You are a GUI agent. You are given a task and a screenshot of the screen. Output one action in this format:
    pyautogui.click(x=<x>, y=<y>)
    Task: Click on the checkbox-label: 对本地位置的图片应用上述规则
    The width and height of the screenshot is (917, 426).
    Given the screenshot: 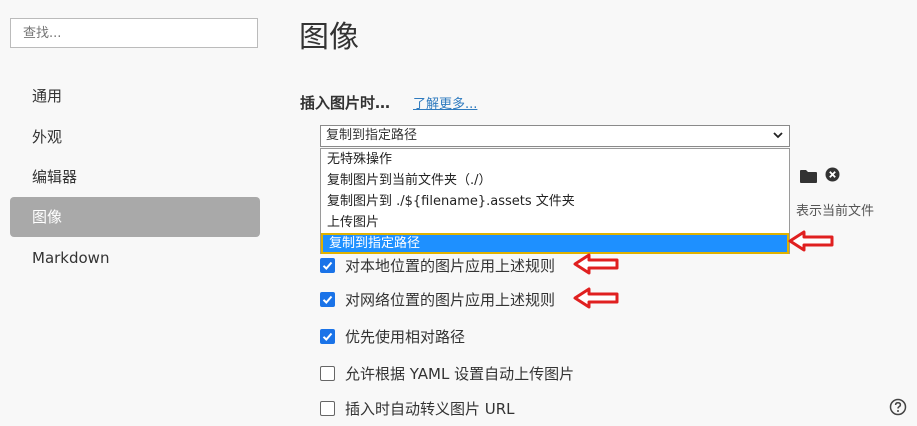 What is the action you would take?
    pyautogui.click(x=450, y=266)
    